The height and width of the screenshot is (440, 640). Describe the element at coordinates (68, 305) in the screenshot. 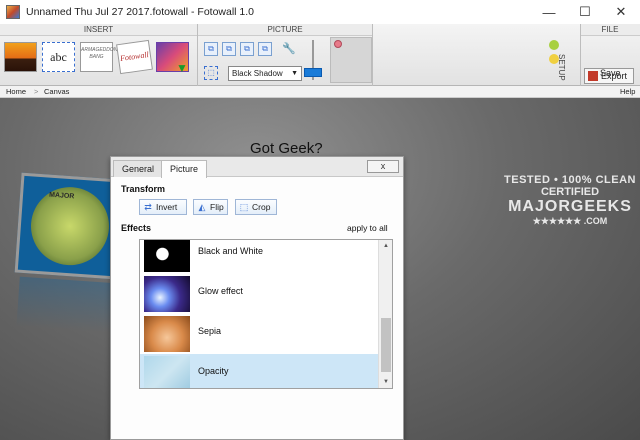

I see `photo-reflection` at that location.